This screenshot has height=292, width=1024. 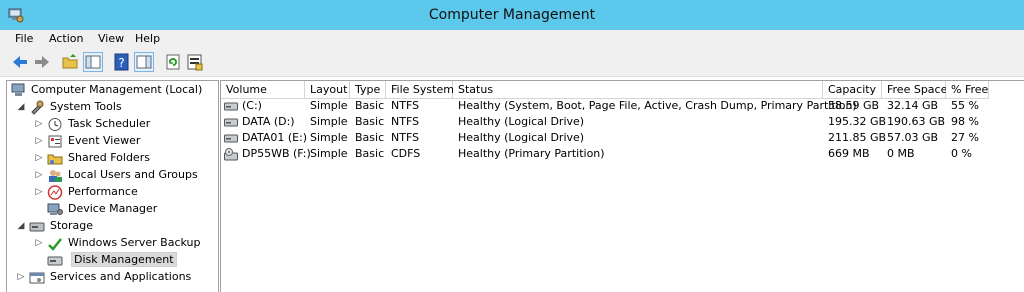 I want to click on cell-percent-free: 55 %, so click(x=965, y=105).